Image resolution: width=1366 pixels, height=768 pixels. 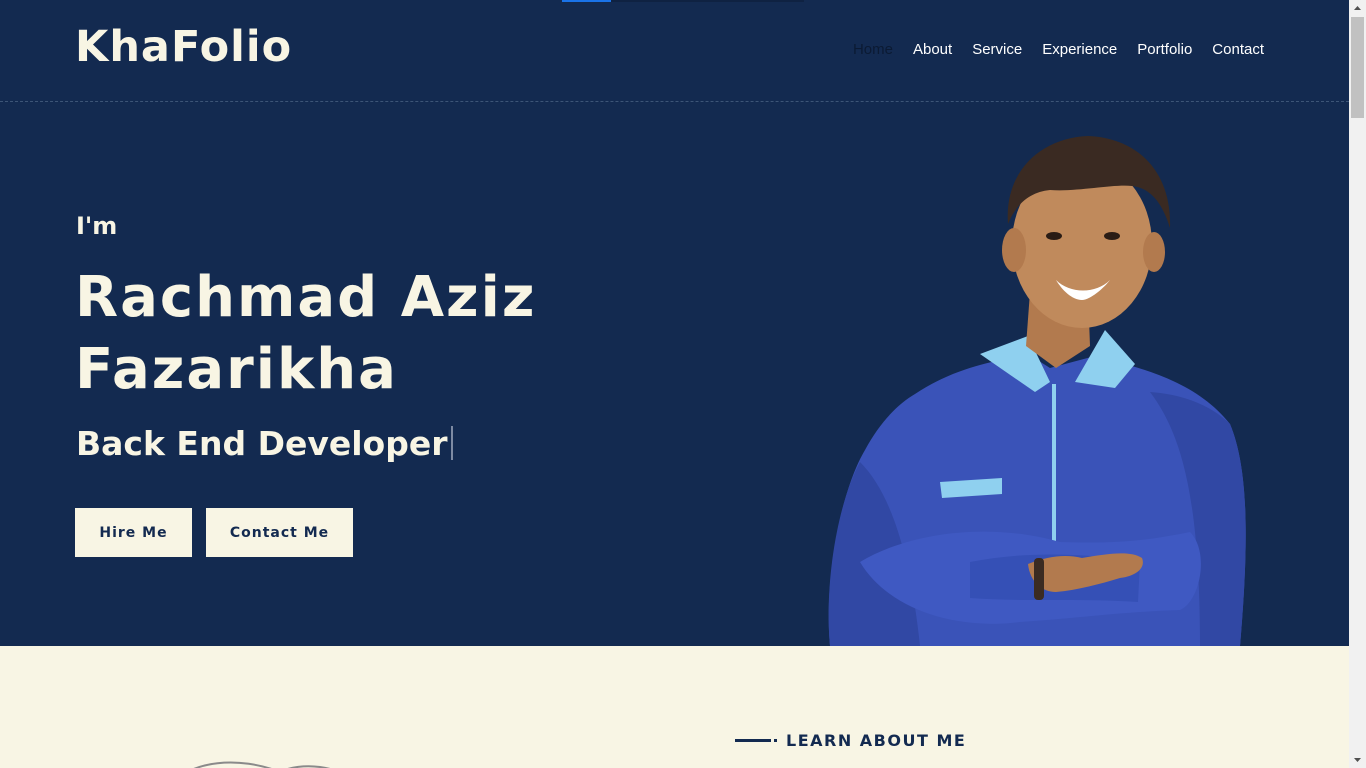 I want to click on about-section-label: LEARN ABOUT ME, so click(x=876, y=740).